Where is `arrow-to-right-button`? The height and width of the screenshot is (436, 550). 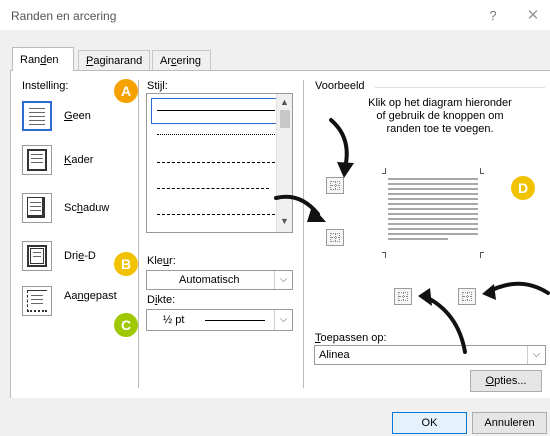 arrow-to-right-button is located at coordinates (518, 288).